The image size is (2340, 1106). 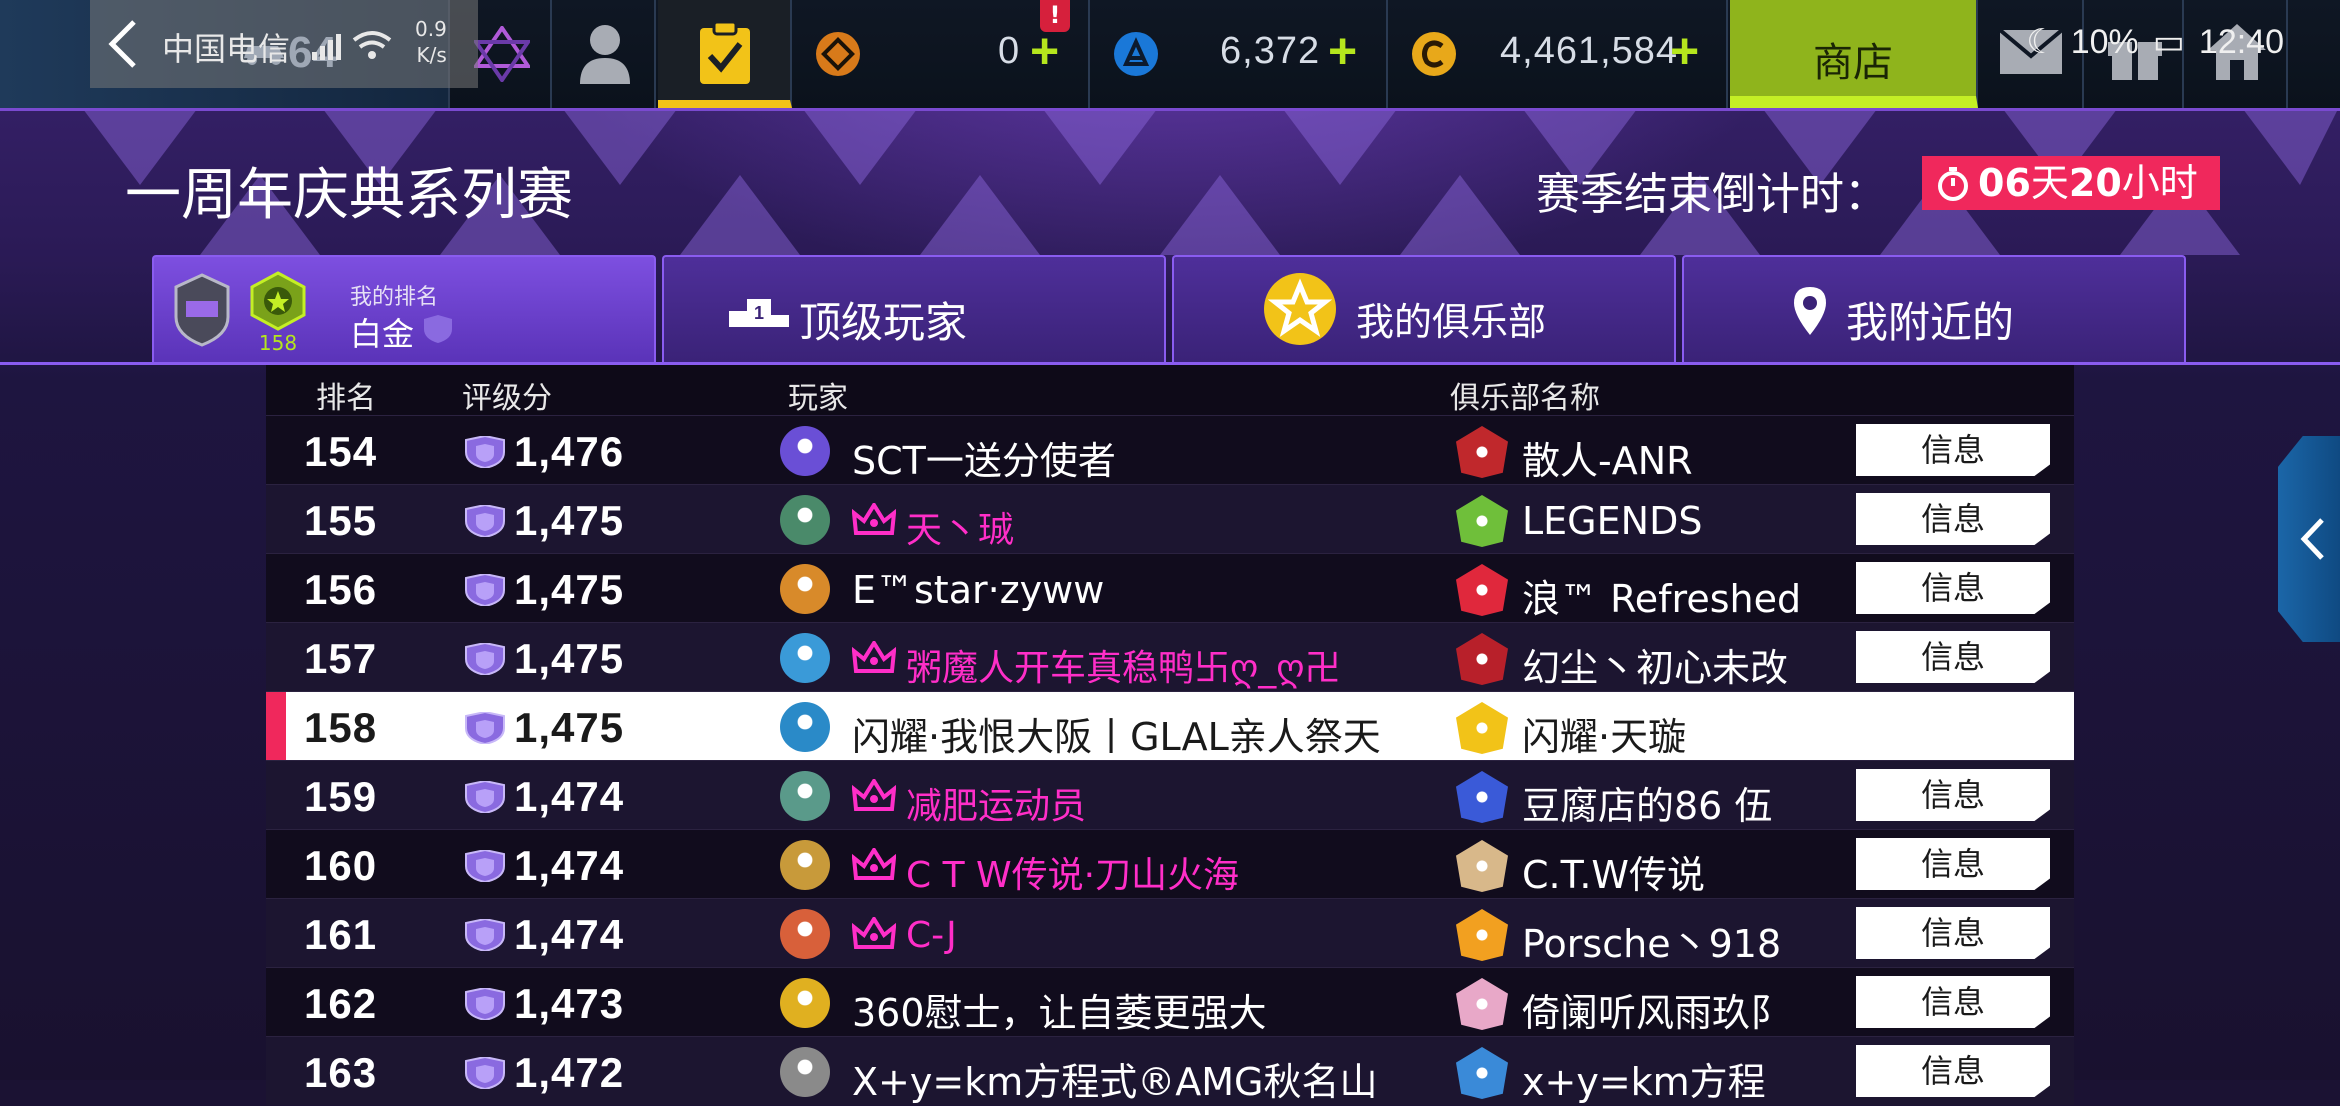 I want to click on leaderboard-tabs: 158 我的排名 白金 1 顶级玩家 我的俱乐部 我附近的, so click(x=1170, y=310).